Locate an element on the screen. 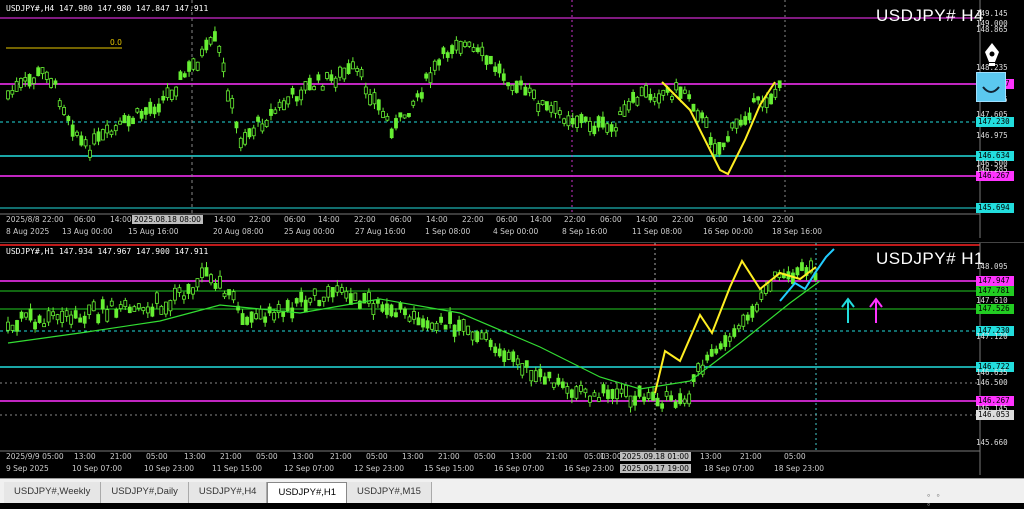 The image size is (1024, 509). h4-date-label: 8 Aug 2025 is located at coordinates (28, 231).